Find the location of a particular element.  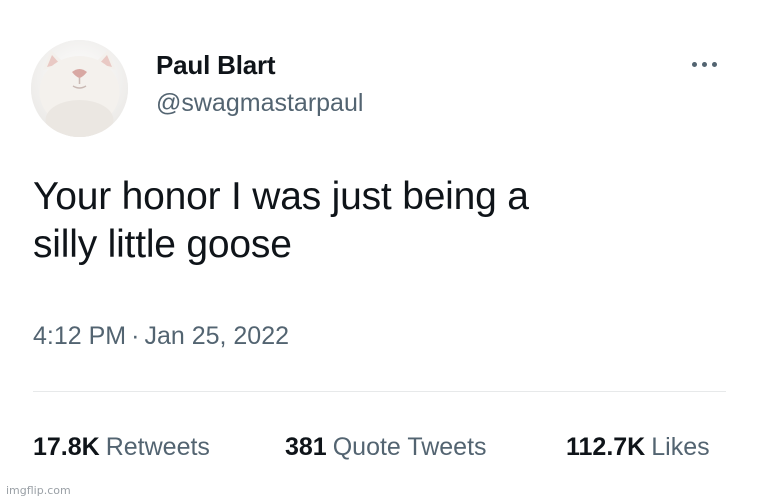

tweet-text-line: silly little goose is located at coordinates (162, 244).